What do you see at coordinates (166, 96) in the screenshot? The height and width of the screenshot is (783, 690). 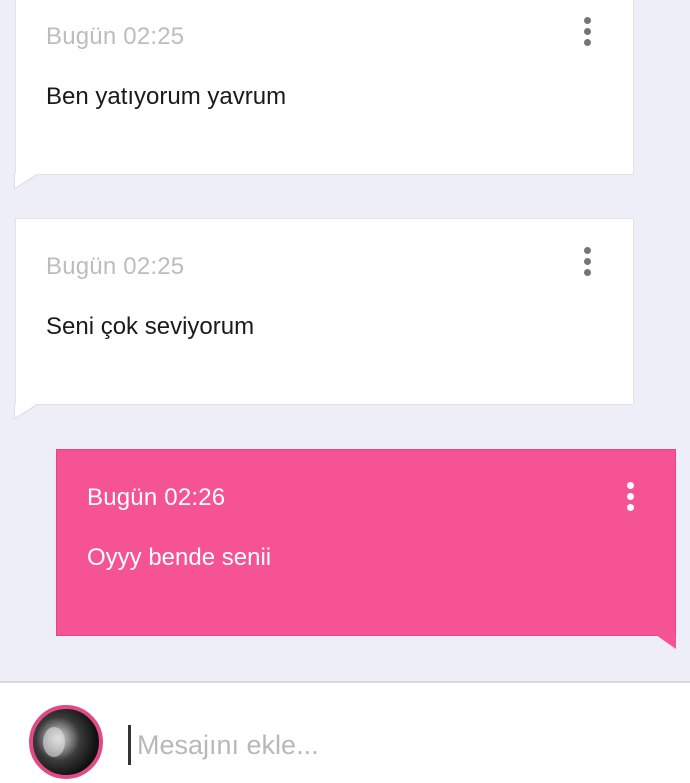 I see `message-text: Ben yatıyorum yavrum` at bounding box center [166, 96].